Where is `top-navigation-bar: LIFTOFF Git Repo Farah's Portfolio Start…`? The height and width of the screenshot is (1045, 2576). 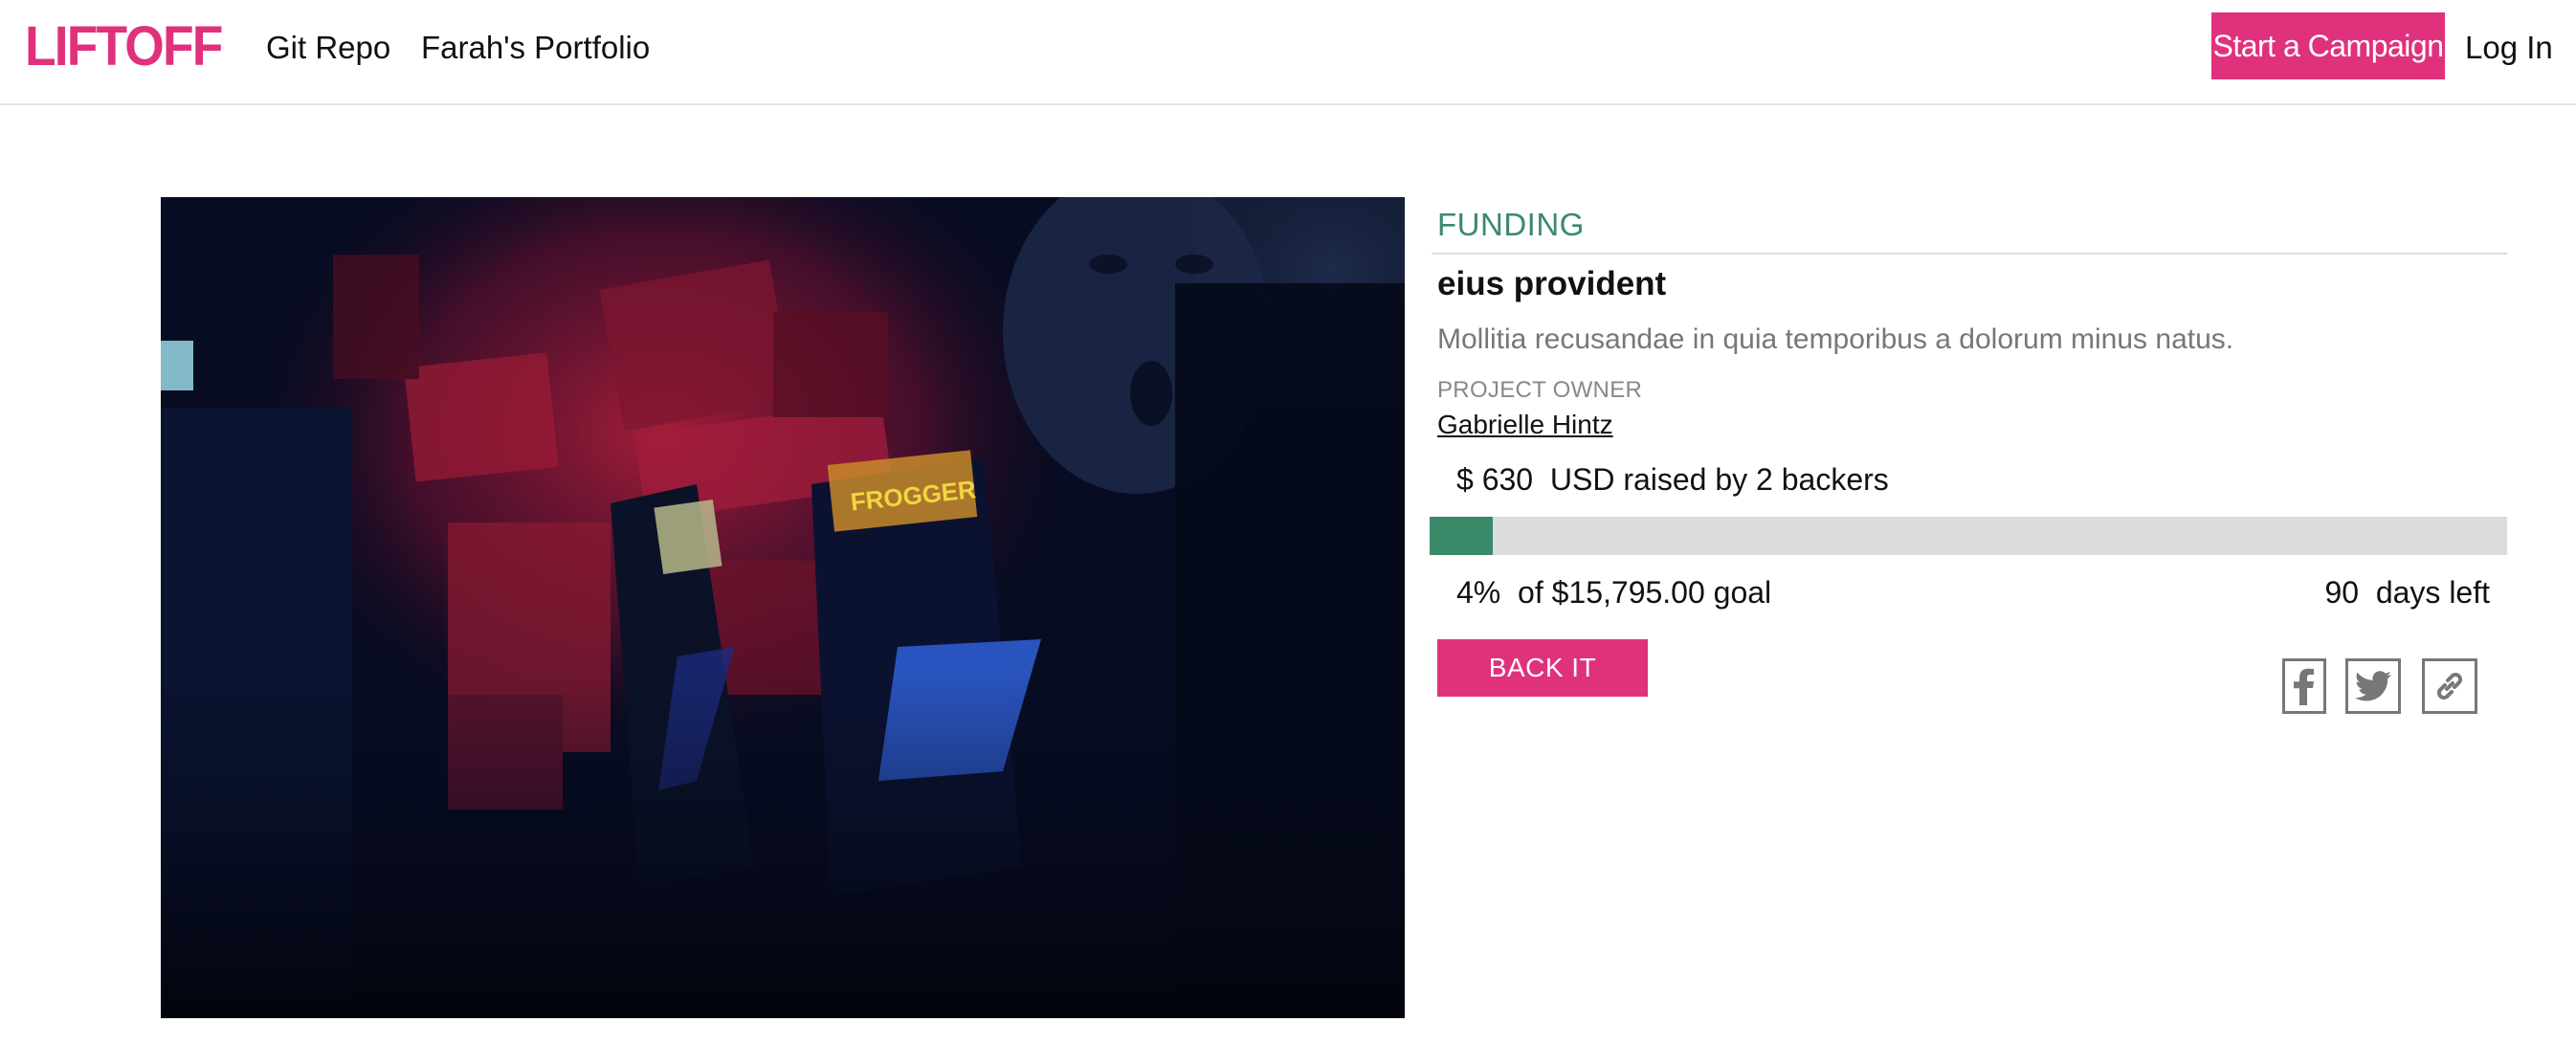 top-navigation-bar: LIFTOFF Git Repo Farah's Portfolio Start… is located at coordinates (1288, 53).